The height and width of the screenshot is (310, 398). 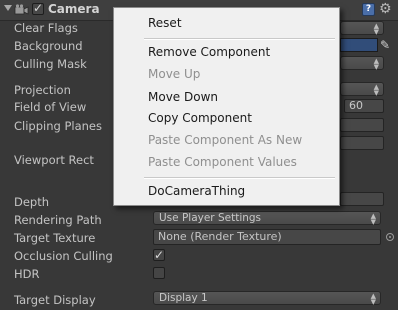 What do you see at coordinates (210, 218) in the screenshot?
I see `rendering-path-value: Use Player Settings` at bounding box center [210, 218].